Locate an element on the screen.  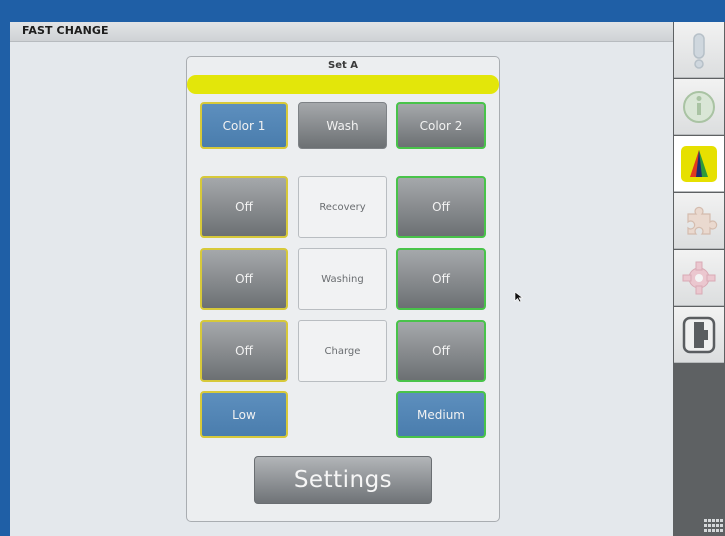
charge-left-toggle: Off is located at coordinates (244, 351).